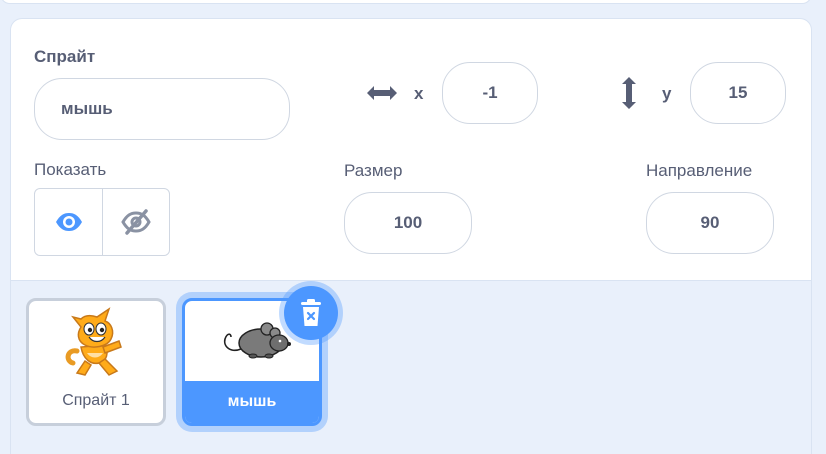 This screenshot has height=454, width=826. What do you see at coordinates (382, 93) in the screenshot?
I see `horizontal-arrows-icon` at bounding box center [382, 93].